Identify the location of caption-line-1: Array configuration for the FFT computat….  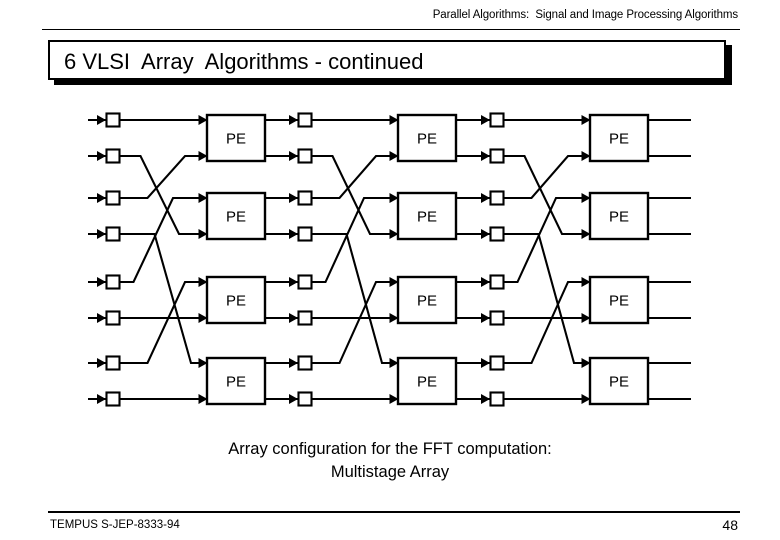
(390, 449).